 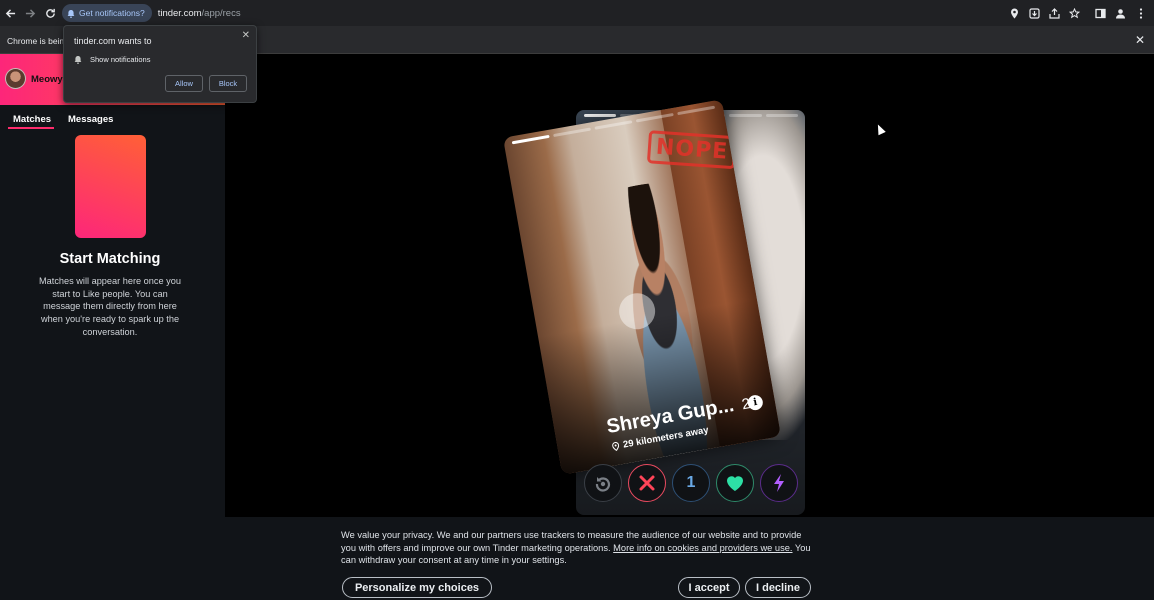 I want to click on menu-kebab-icon, so click(x=1140, y=13).